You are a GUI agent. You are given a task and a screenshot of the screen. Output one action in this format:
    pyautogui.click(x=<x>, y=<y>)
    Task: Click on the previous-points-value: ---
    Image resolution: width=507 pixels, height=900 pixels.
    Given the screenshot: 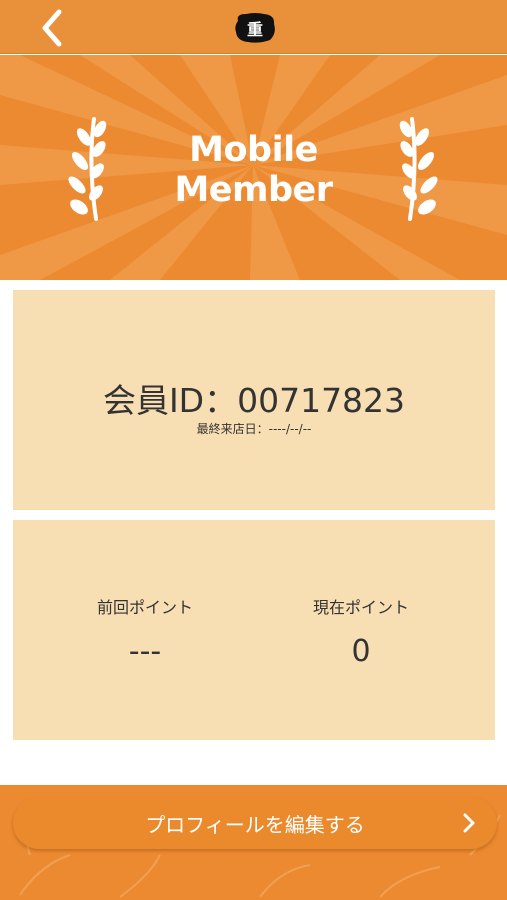 What is the action you would take?
    pyautogui.click(x=145, y=651)
    